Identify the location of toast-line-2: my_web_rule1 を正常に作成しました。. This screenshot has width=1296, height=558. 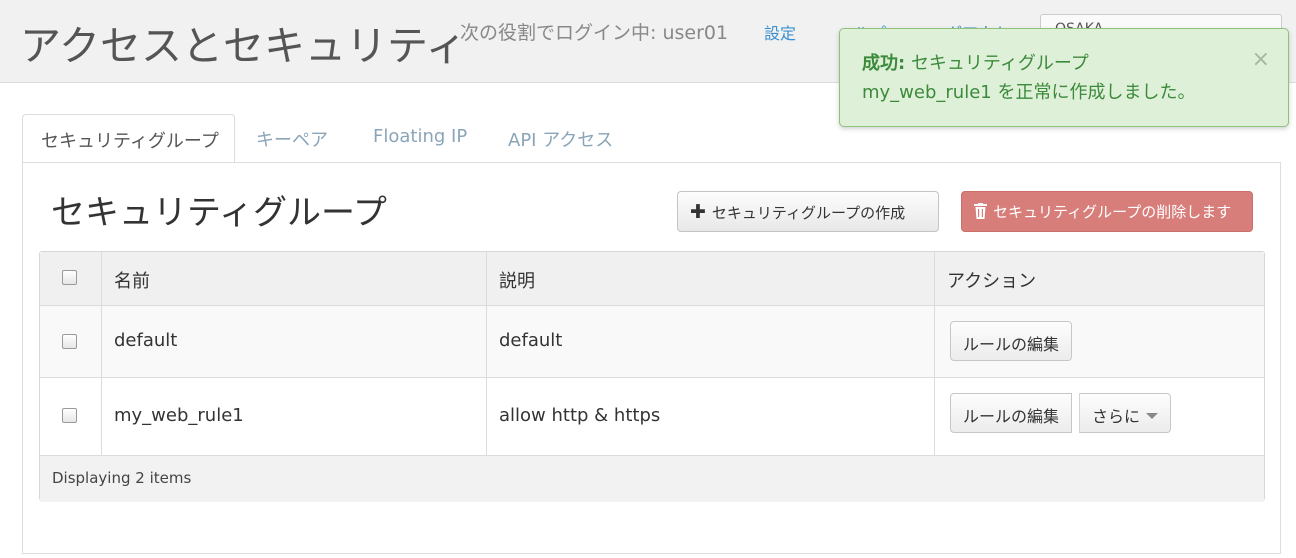
(1064, 92).